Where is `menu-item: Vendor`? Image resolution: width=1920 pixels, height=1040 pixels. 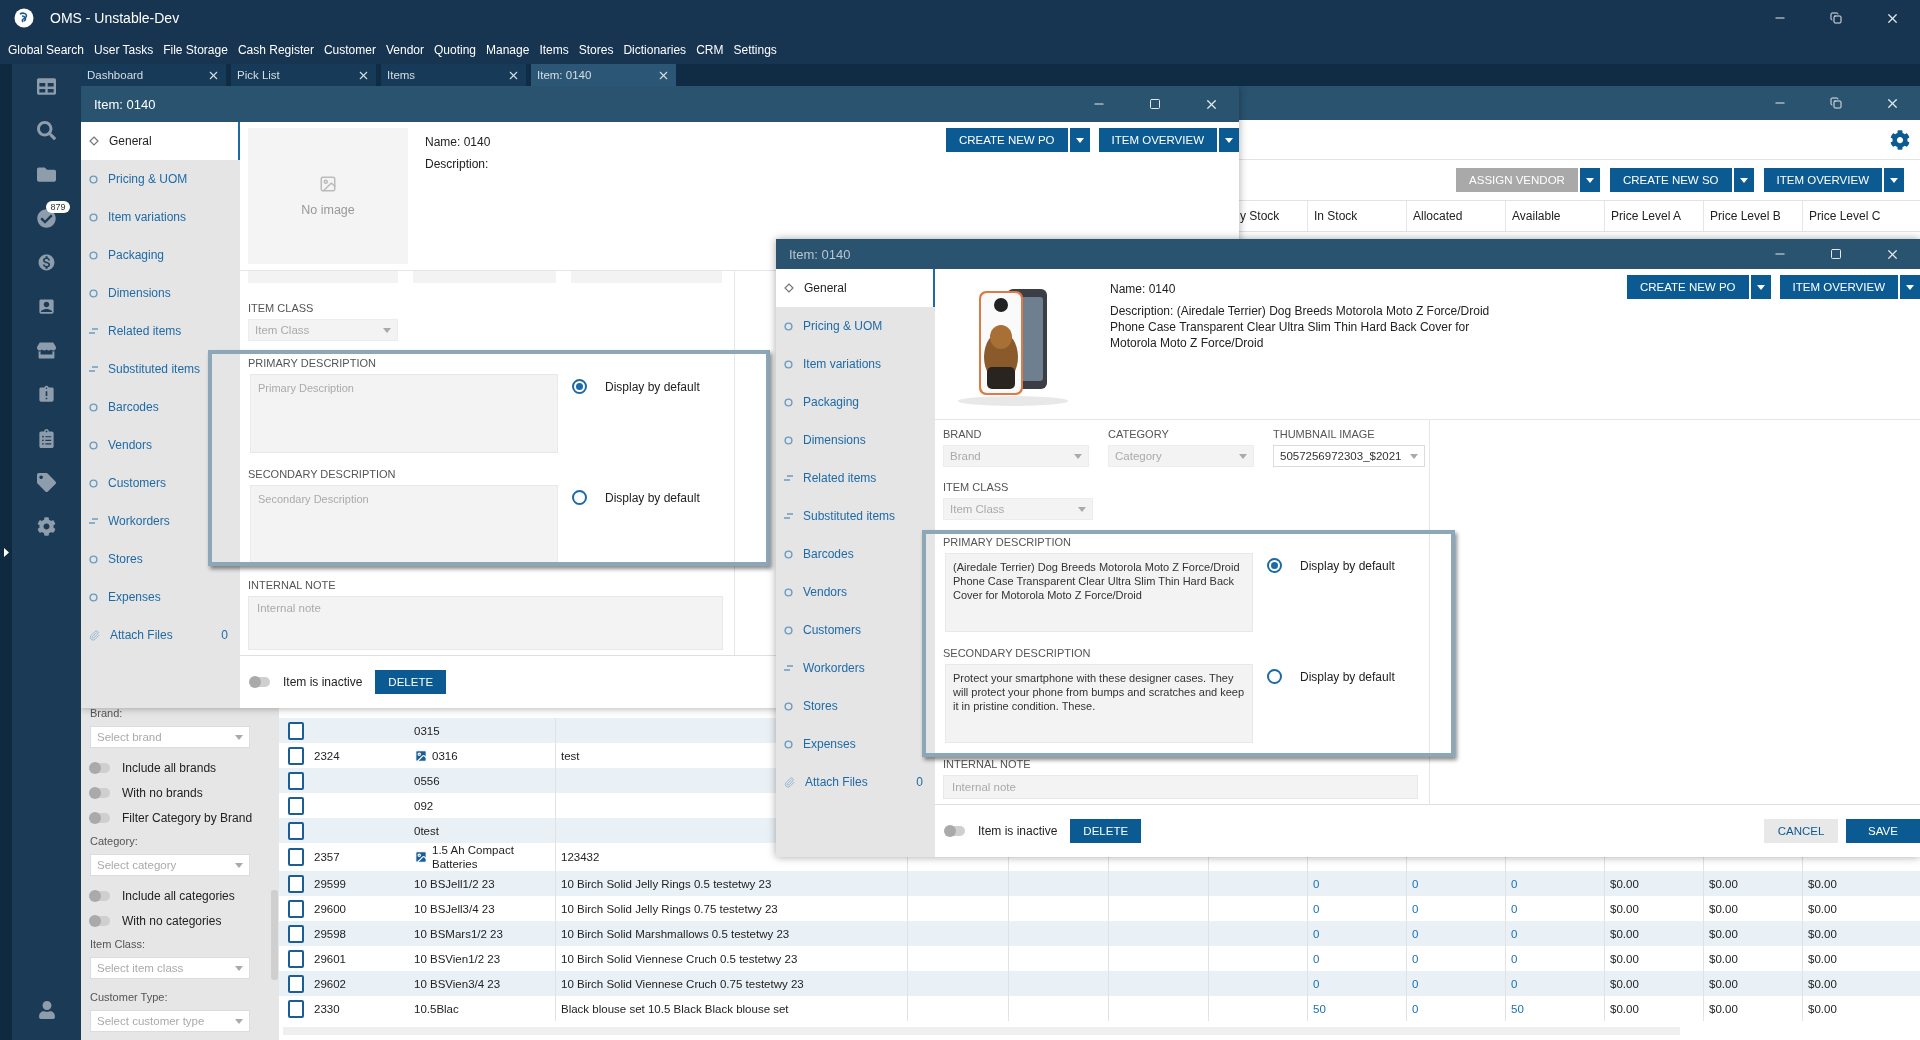
menu-item: Vendor is located at coordinates (404, 50).